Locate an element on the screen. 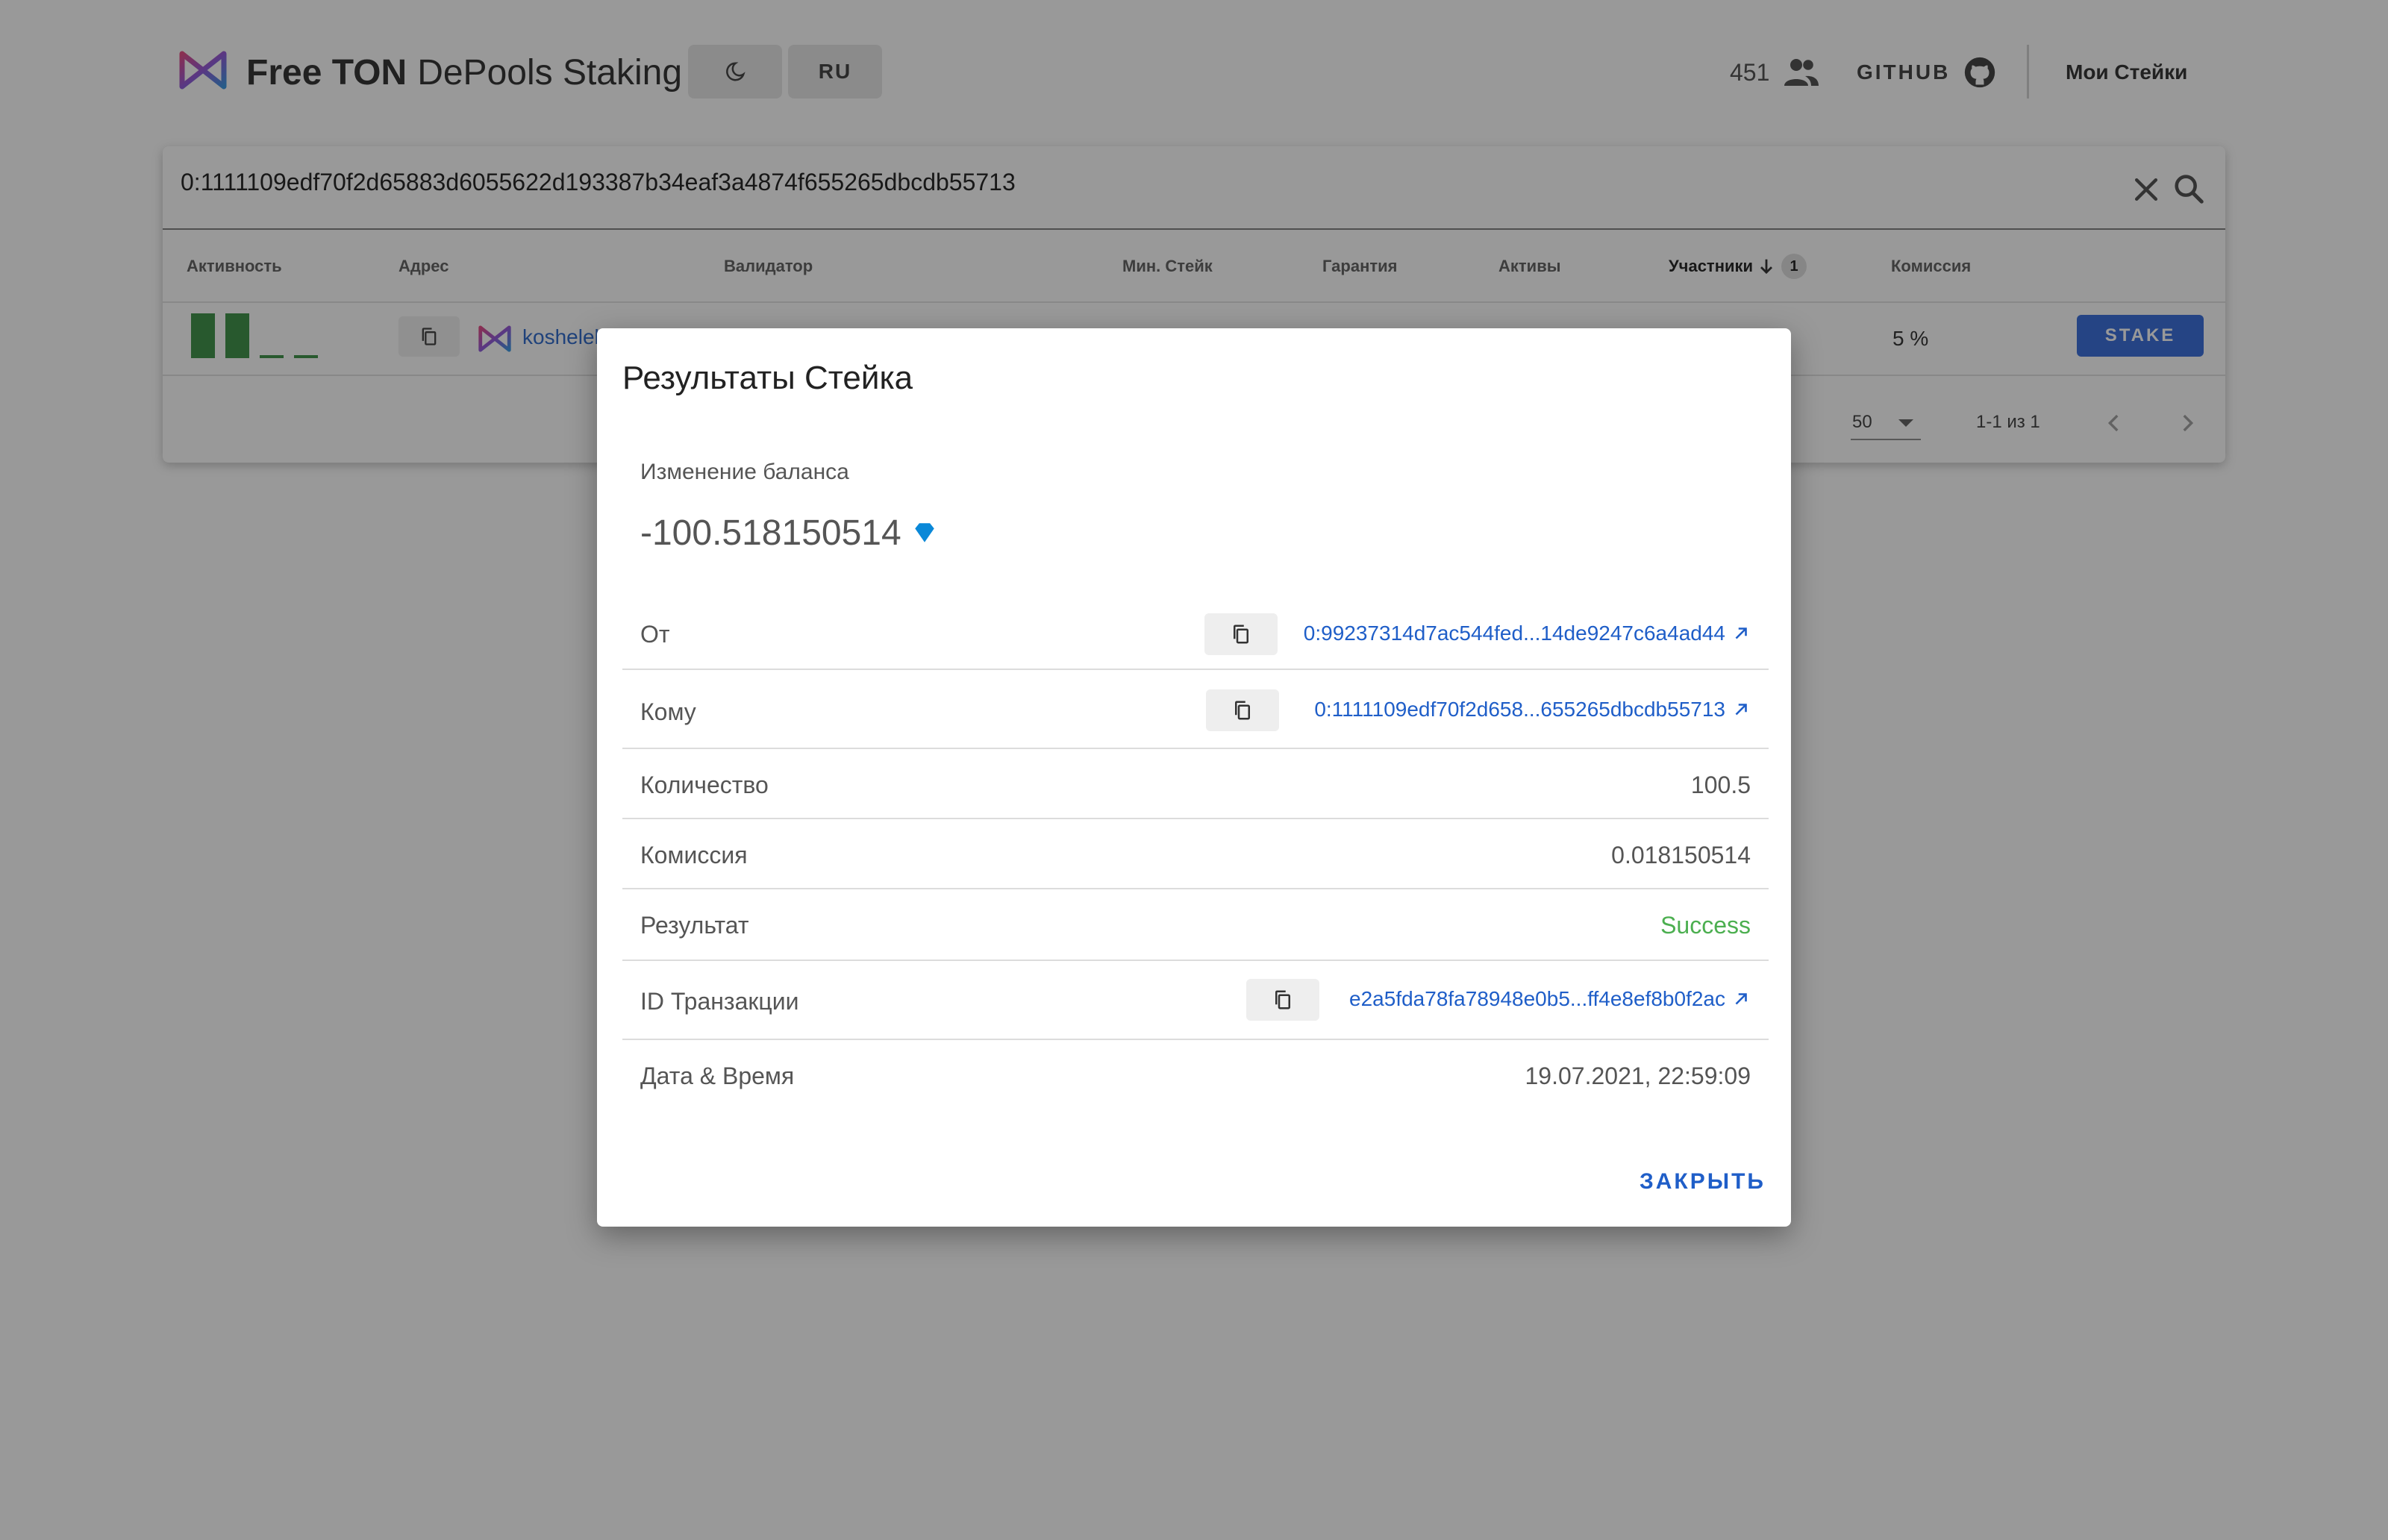 The image size is (2388, 1540). amount-label: Количество is located at coordinates (704, 784).